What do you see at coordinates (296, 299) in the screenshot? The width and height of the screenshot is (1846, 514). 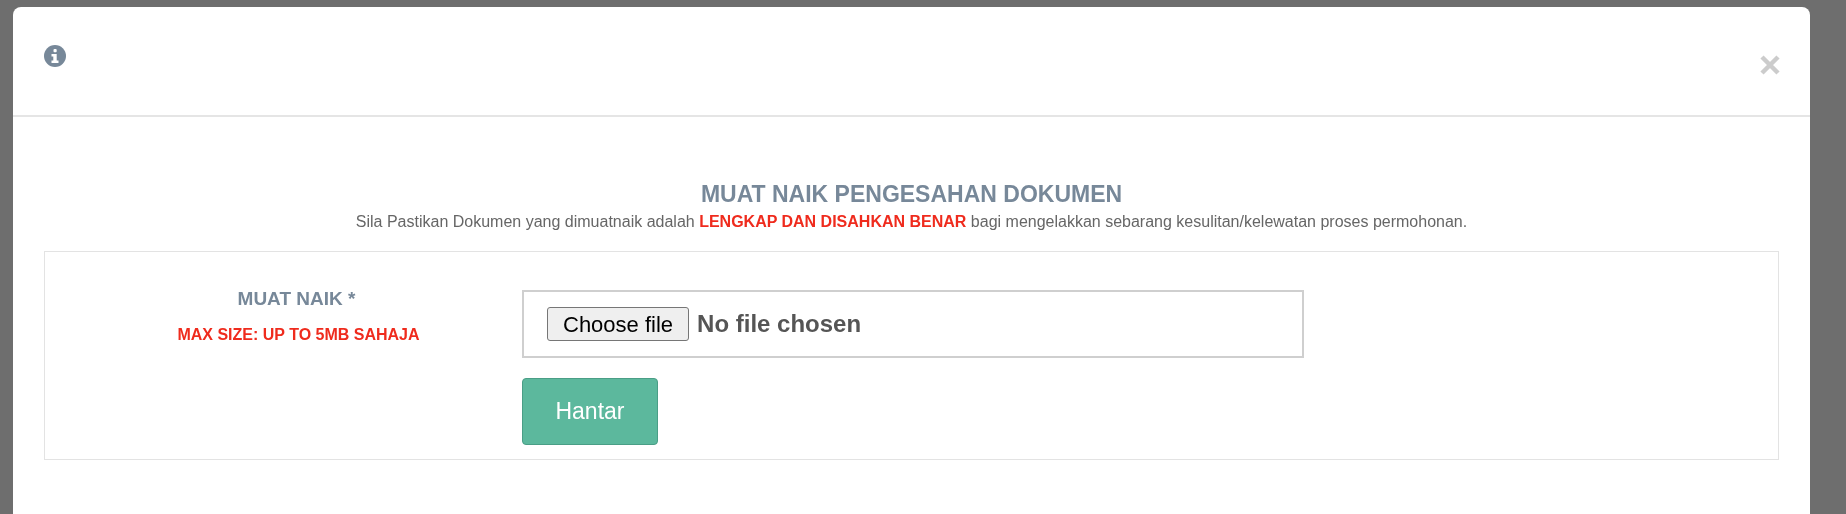 I see `upload-label: MUAT NAIK *` at bounding box center [296, 299].